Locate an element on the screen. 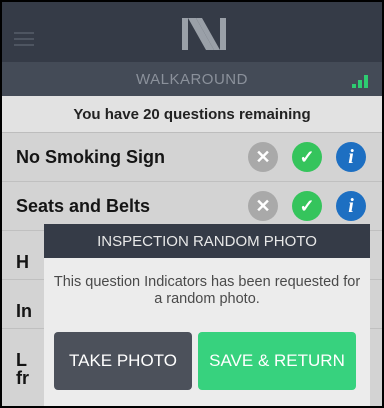  top-bar is located at coordinates (192, 32).